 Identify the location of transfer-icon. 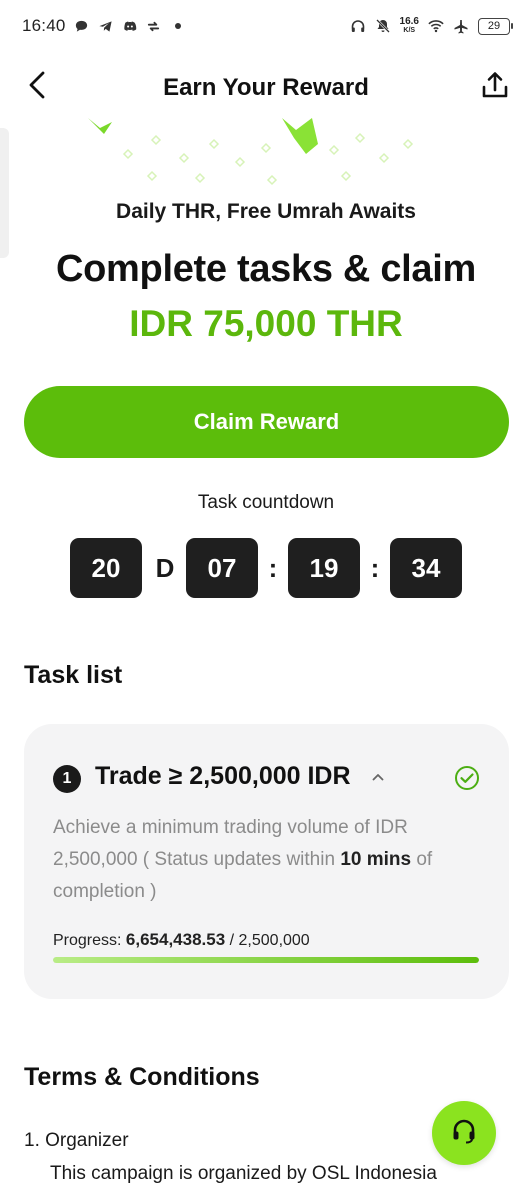
(154, 26).